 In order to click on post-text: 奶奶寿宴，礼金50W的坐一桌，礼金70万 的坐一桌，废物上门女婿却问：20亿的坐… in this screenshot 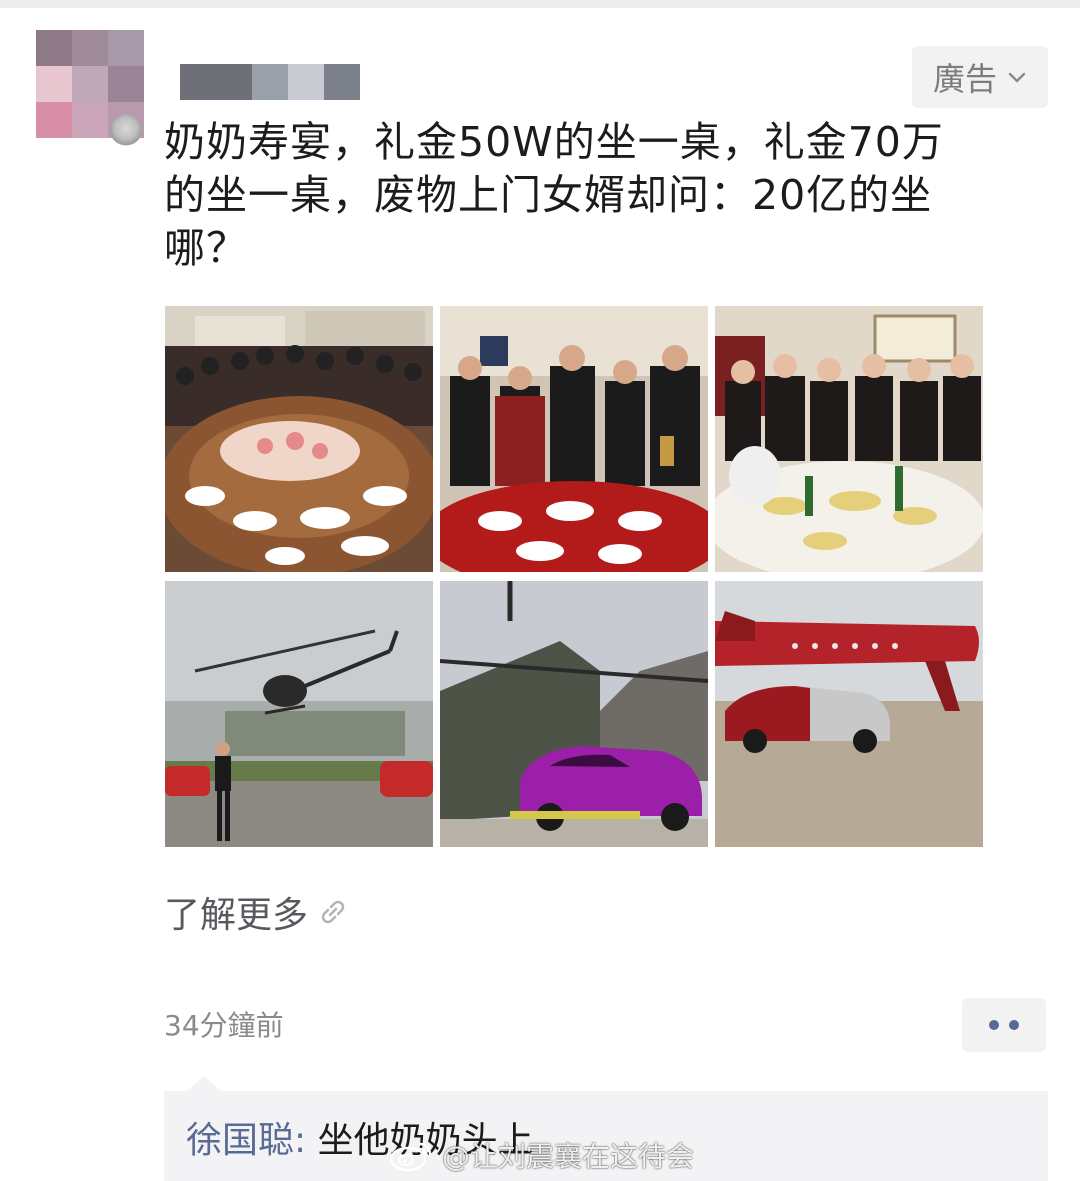, I will do `click(554, 195)`.